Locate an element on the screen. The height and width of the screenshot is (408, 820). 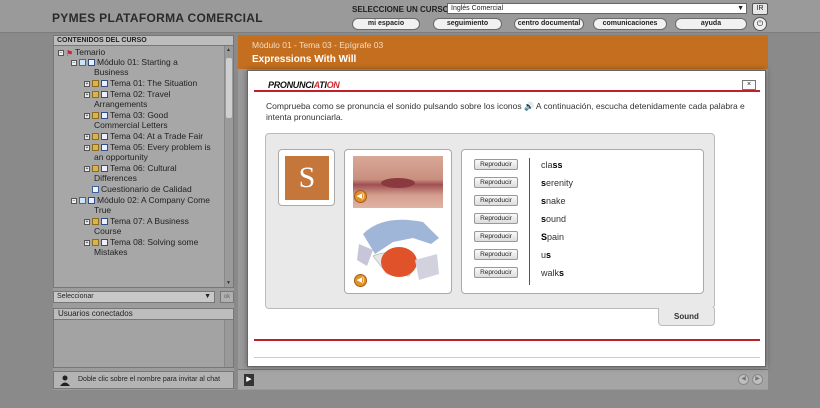
tree-item-tema-02: + Tema 02: Travel is located at coordinates (127, 94).